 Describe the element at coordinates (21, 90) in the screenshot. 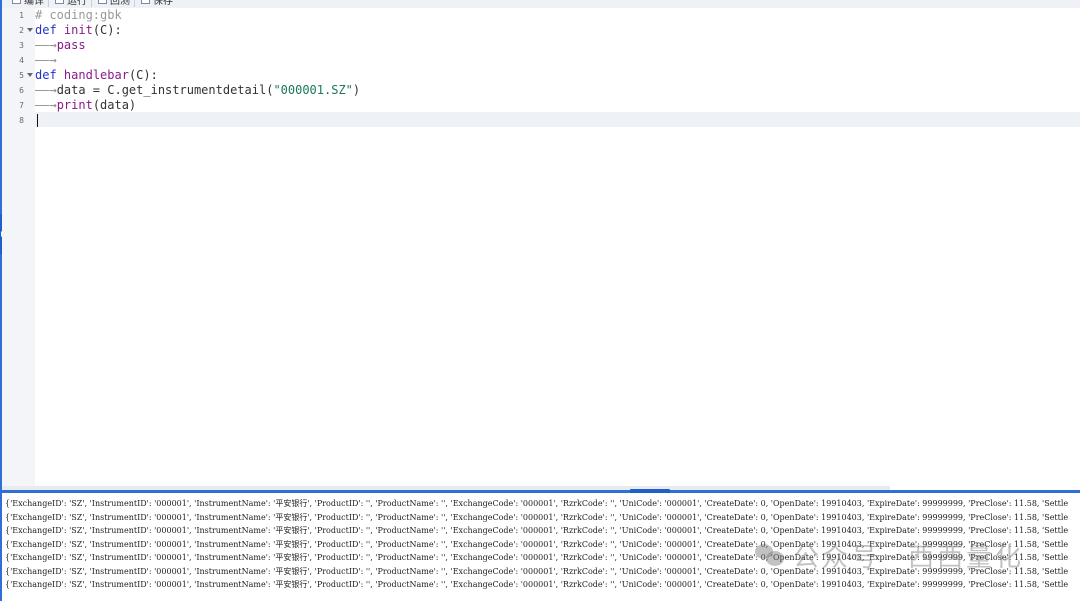

I see `line-number: 6` at that location.